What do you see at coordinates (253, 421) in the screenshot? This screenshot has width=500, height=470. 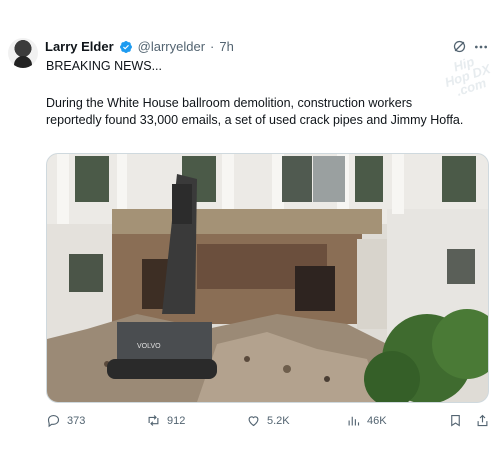 I see `like-icon` at bounding box center [253, 421].